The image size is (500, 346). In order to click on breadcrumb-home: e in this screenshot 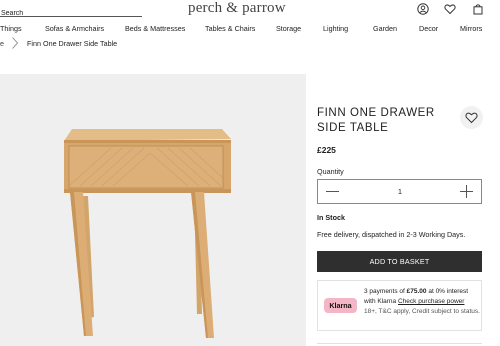, I will do `click(2, 43)`.